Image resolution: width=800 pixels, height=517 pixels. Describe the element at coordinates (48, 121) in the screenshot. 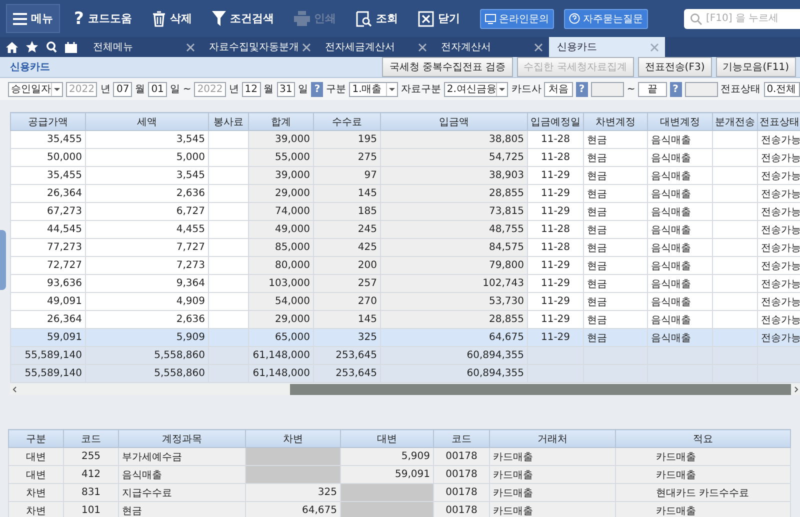

I see `column-header: 공급가액` at that location.